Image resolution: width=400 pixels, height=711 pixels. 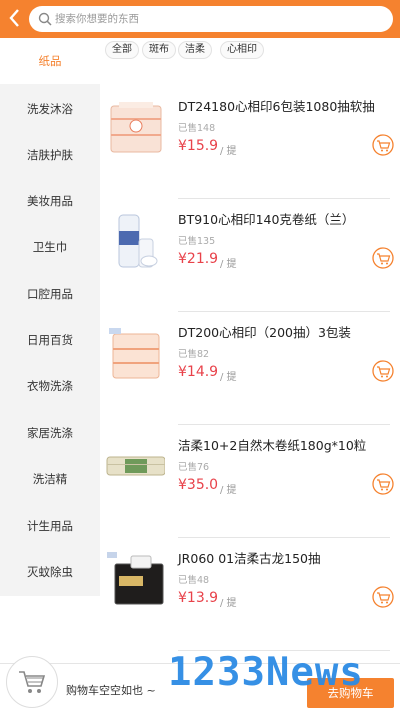 I want to click on sidebar-item-label: 美妆用品, so click(x=50, y=201).